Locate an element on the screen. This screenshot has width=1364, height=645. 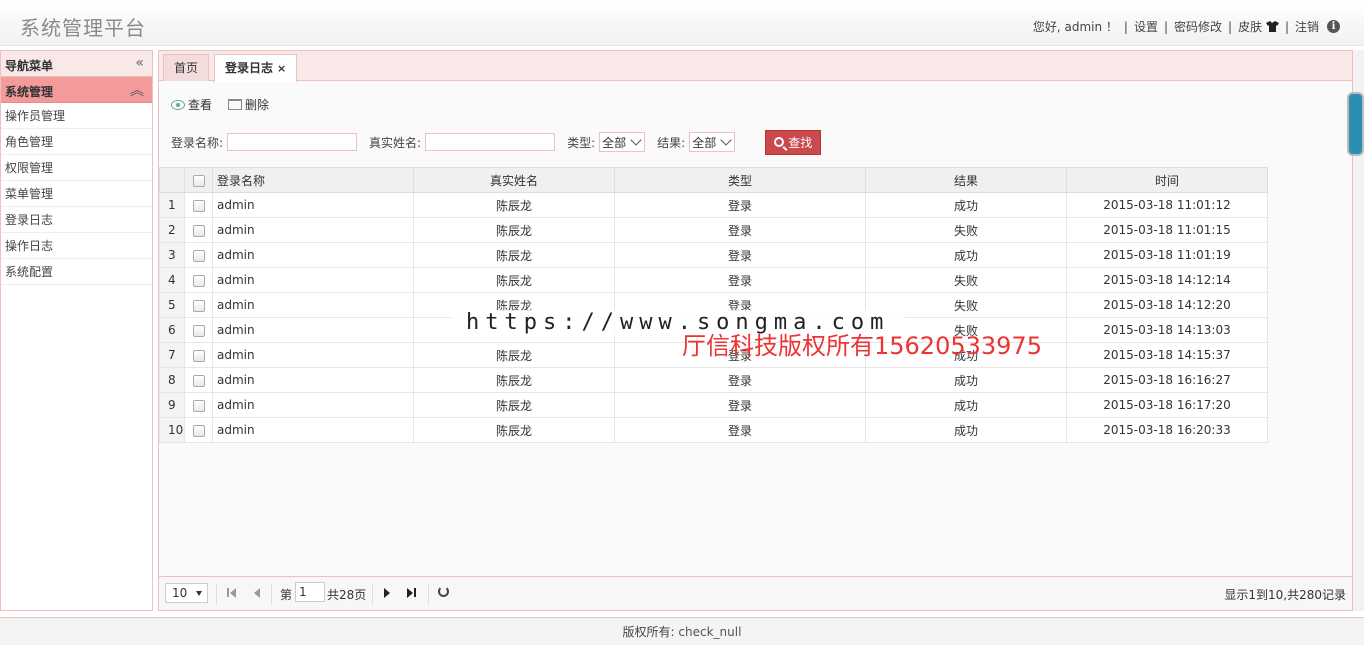
view-button: 查看 is located at coordinates (191, 104).